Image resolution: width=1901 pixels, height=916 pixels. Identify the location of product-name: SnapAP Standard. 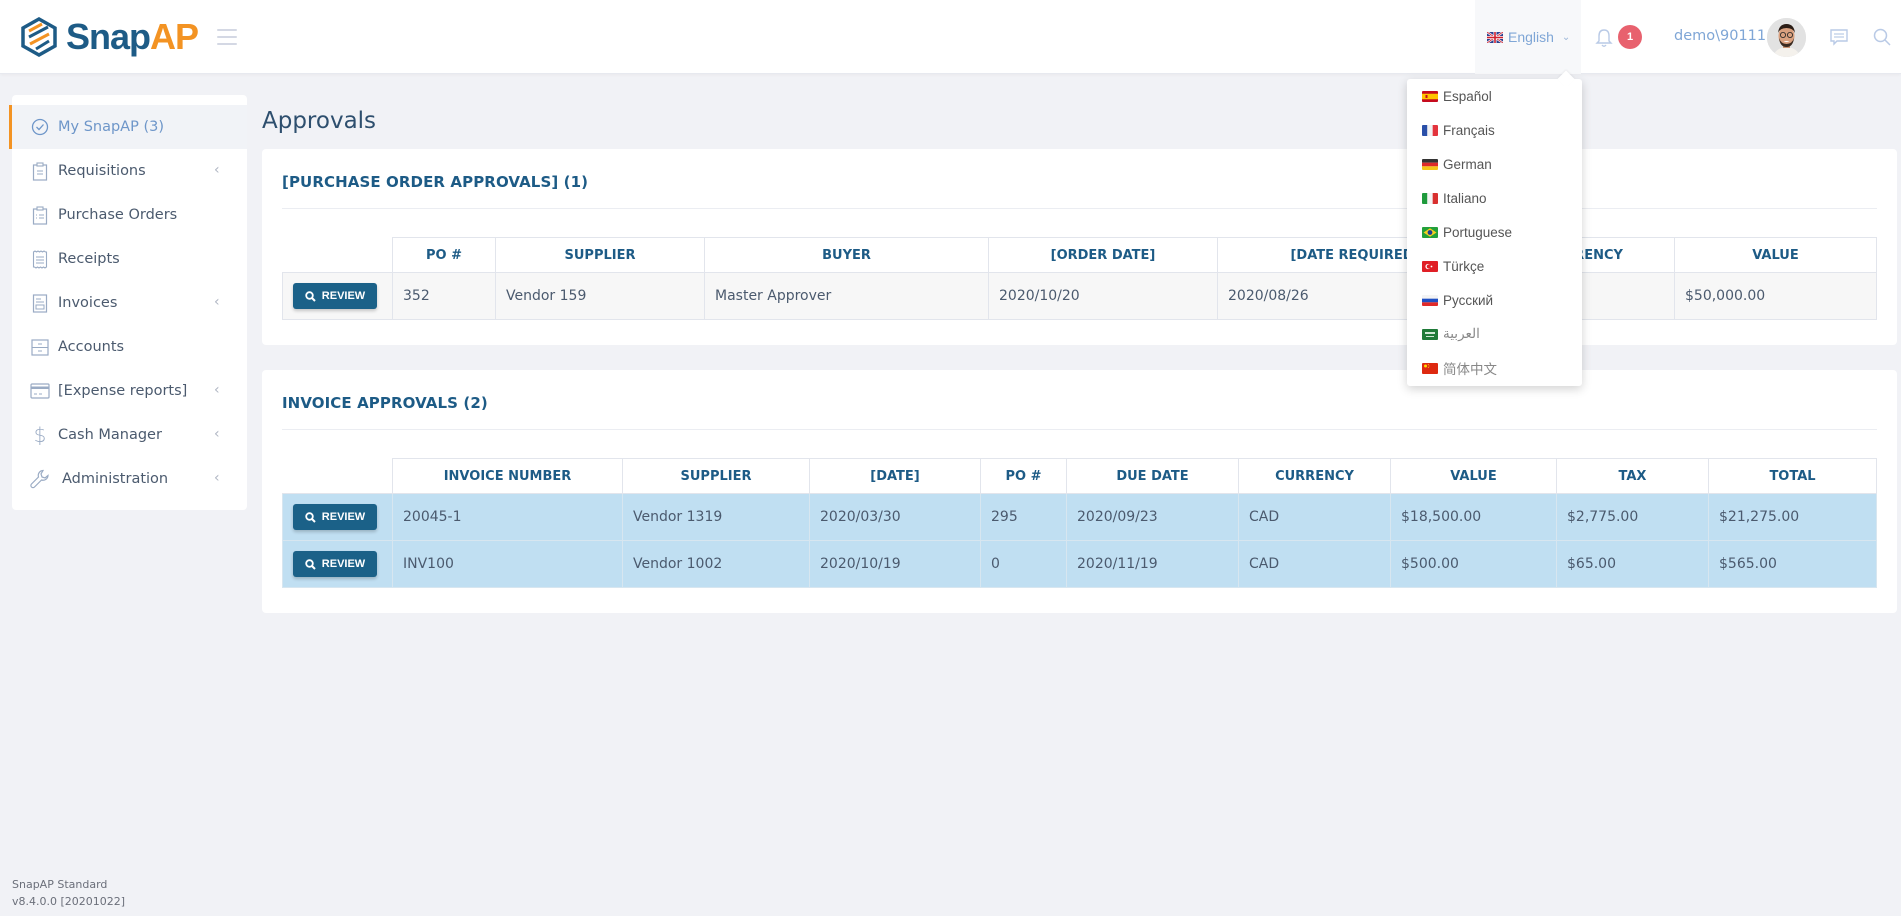
(60, 884).